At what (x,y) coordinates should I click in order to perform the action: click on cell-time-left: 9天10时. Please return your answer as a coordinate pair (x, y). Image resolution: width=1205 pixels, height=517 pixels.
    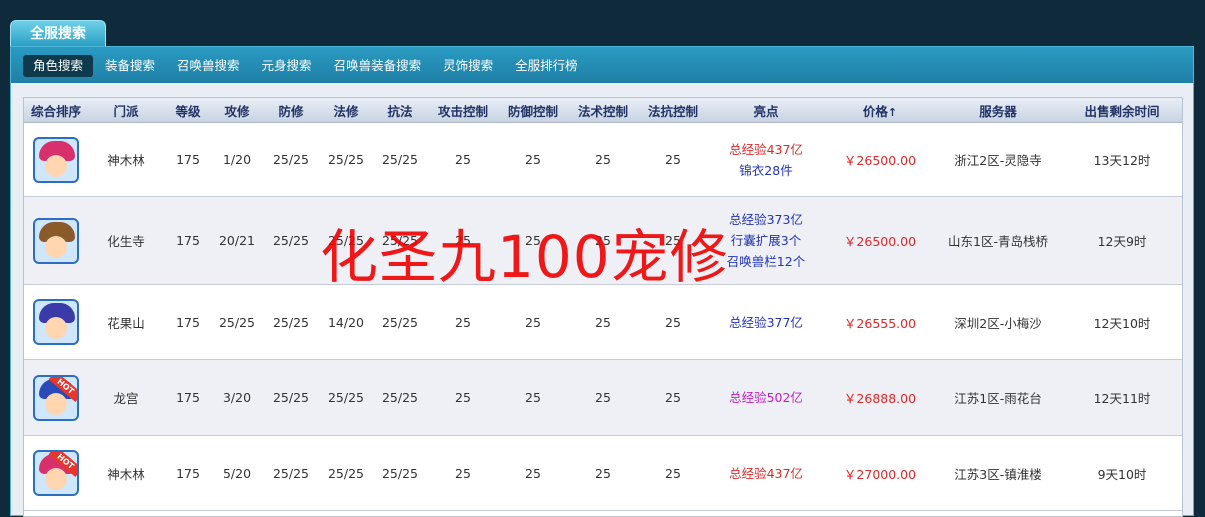
    Looking at the image, I should click on (1121, 473).